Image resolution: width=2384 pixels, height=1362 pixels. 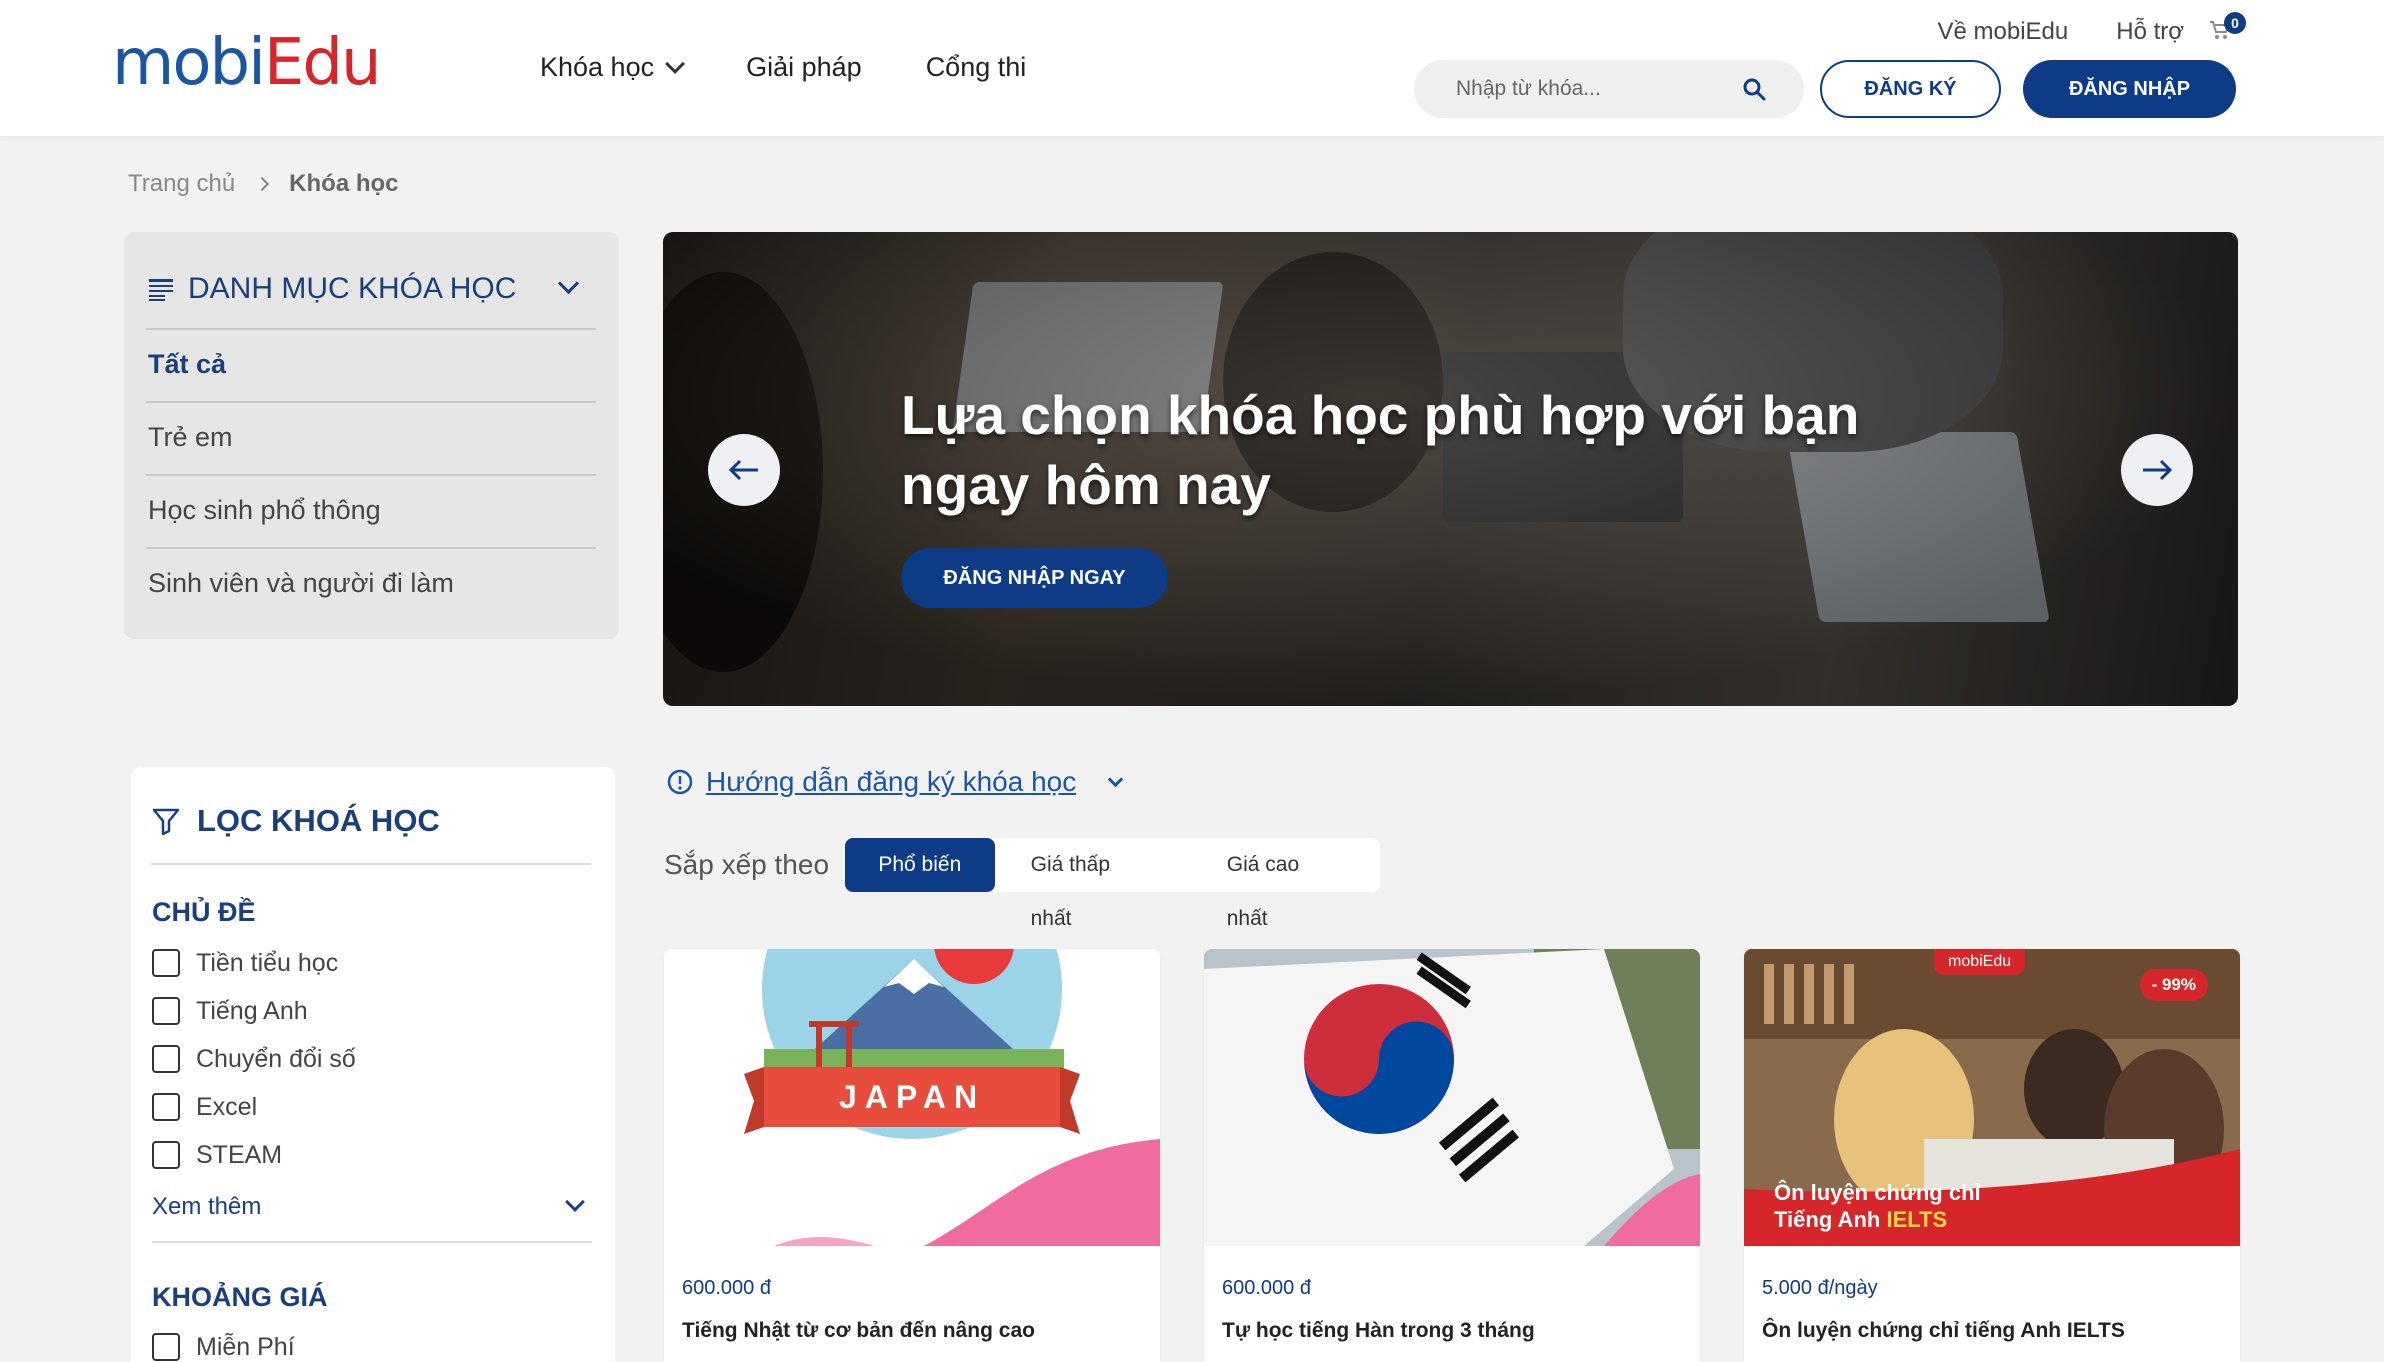 What do you see at coordinates (189, 63) in the screenshot?
I see `logo-part1: mobi` at bounding box center [189, 63].